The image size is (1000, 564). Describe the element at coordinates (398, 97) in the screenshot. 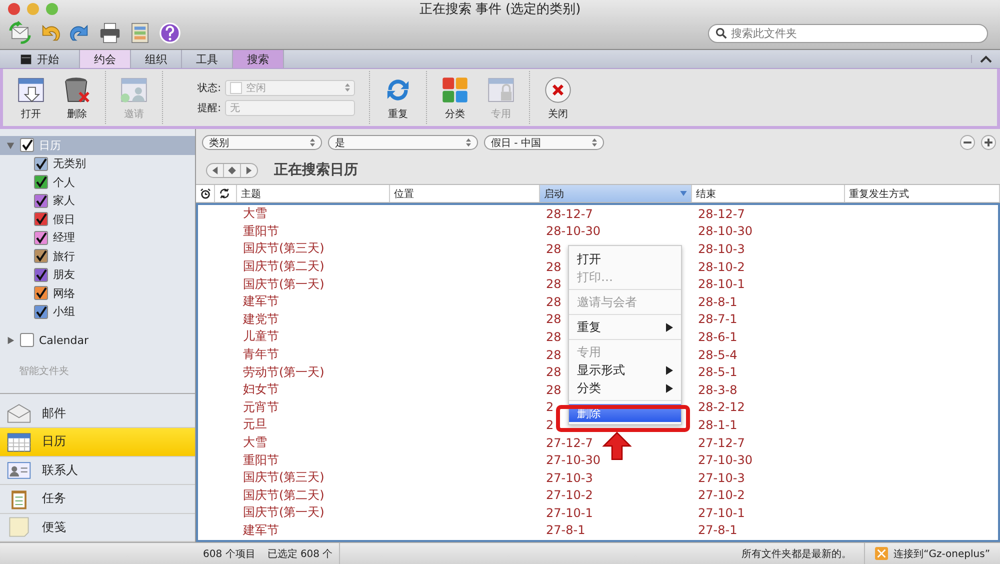

I see `recurrence-button: 重复` at that location.